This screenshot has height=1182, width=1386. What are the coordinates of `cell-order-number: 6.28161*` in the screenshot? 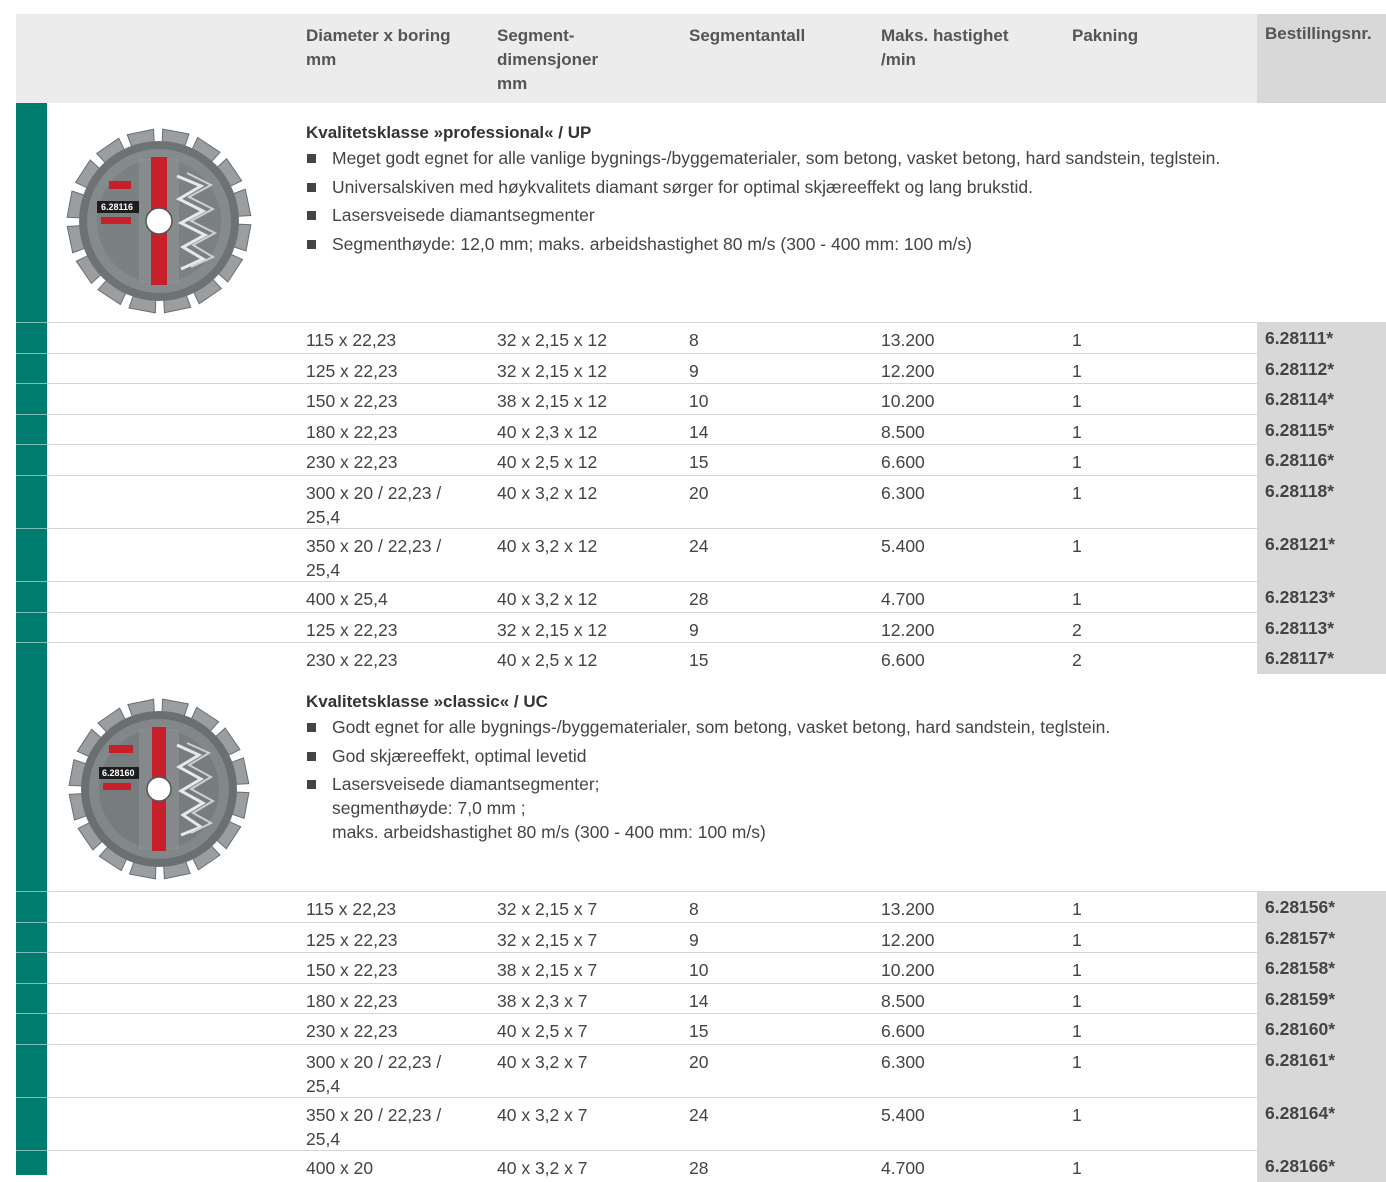 It's located at (1321, 1071).